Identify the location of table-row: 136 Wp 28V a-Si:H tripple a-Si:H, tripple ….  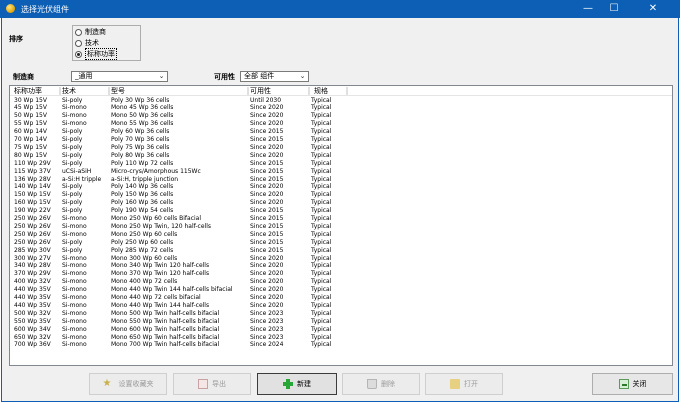
(341, 180).